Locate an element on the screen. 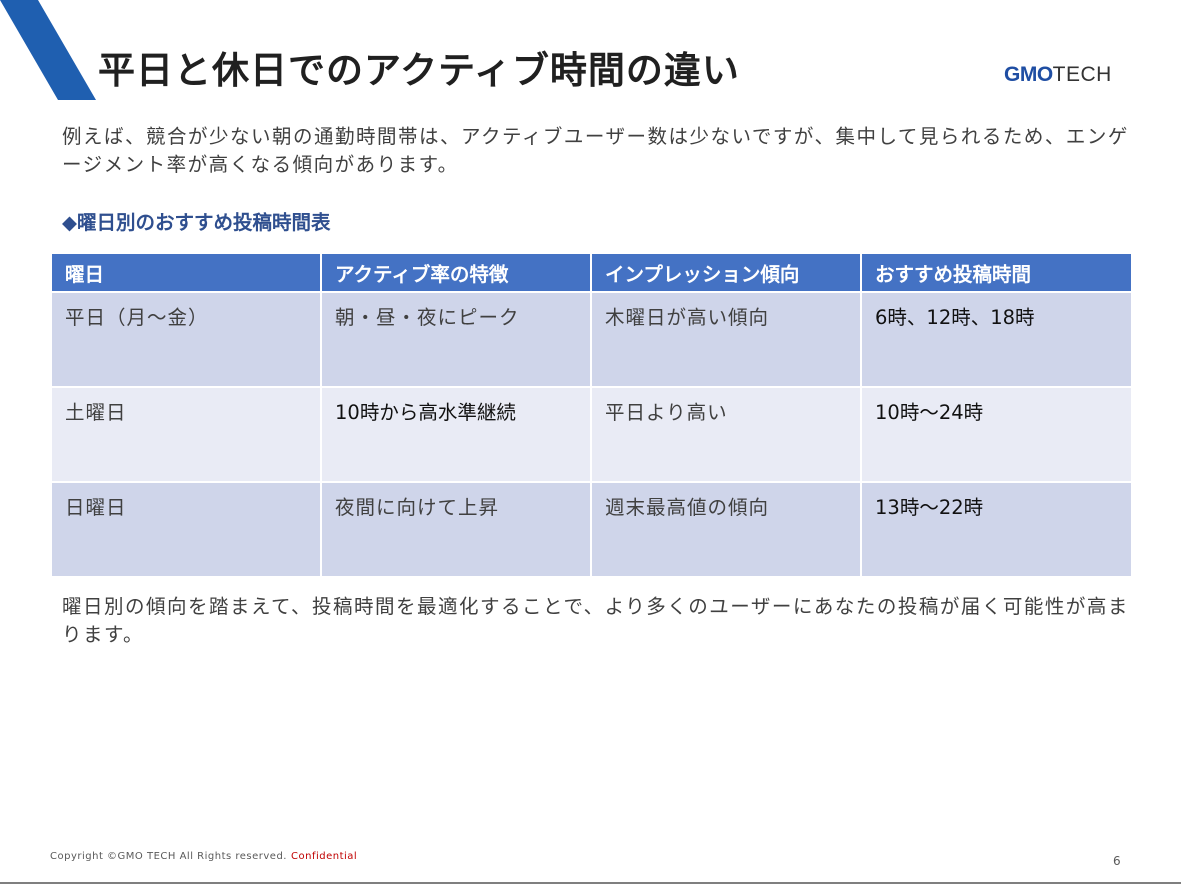  cell-active-rate: 朝・昼・夜にピーク is located at coordinates (456, 339).